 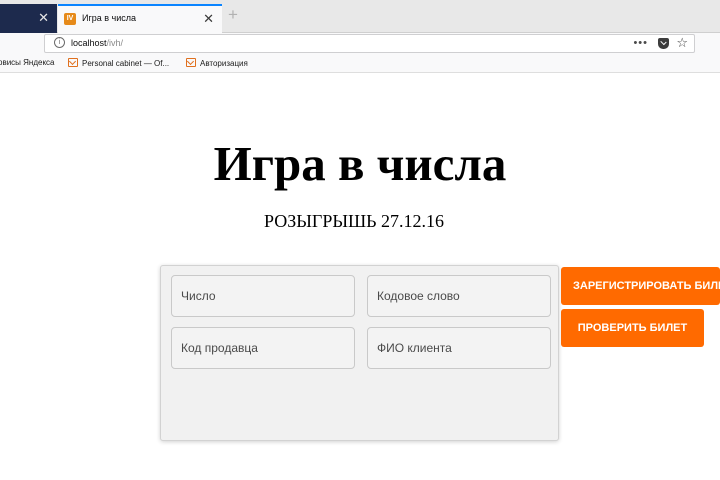 What do you see at coordinates (59, 42) in the screenshot?
I see `site-info-icon: i` at bounding box center [59, 42].